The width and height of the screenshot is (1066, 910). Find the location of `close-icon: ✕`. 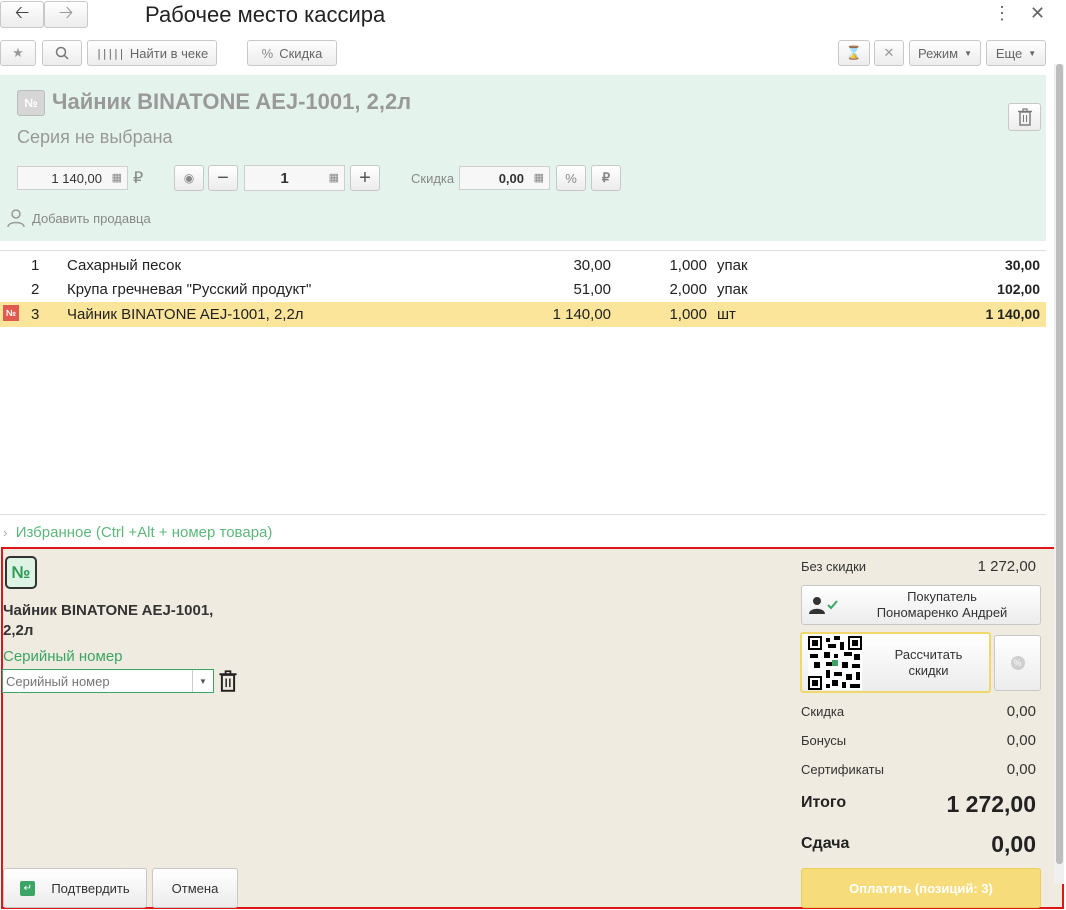

close-icon: ✕ is located at coordinates (1037, 13).